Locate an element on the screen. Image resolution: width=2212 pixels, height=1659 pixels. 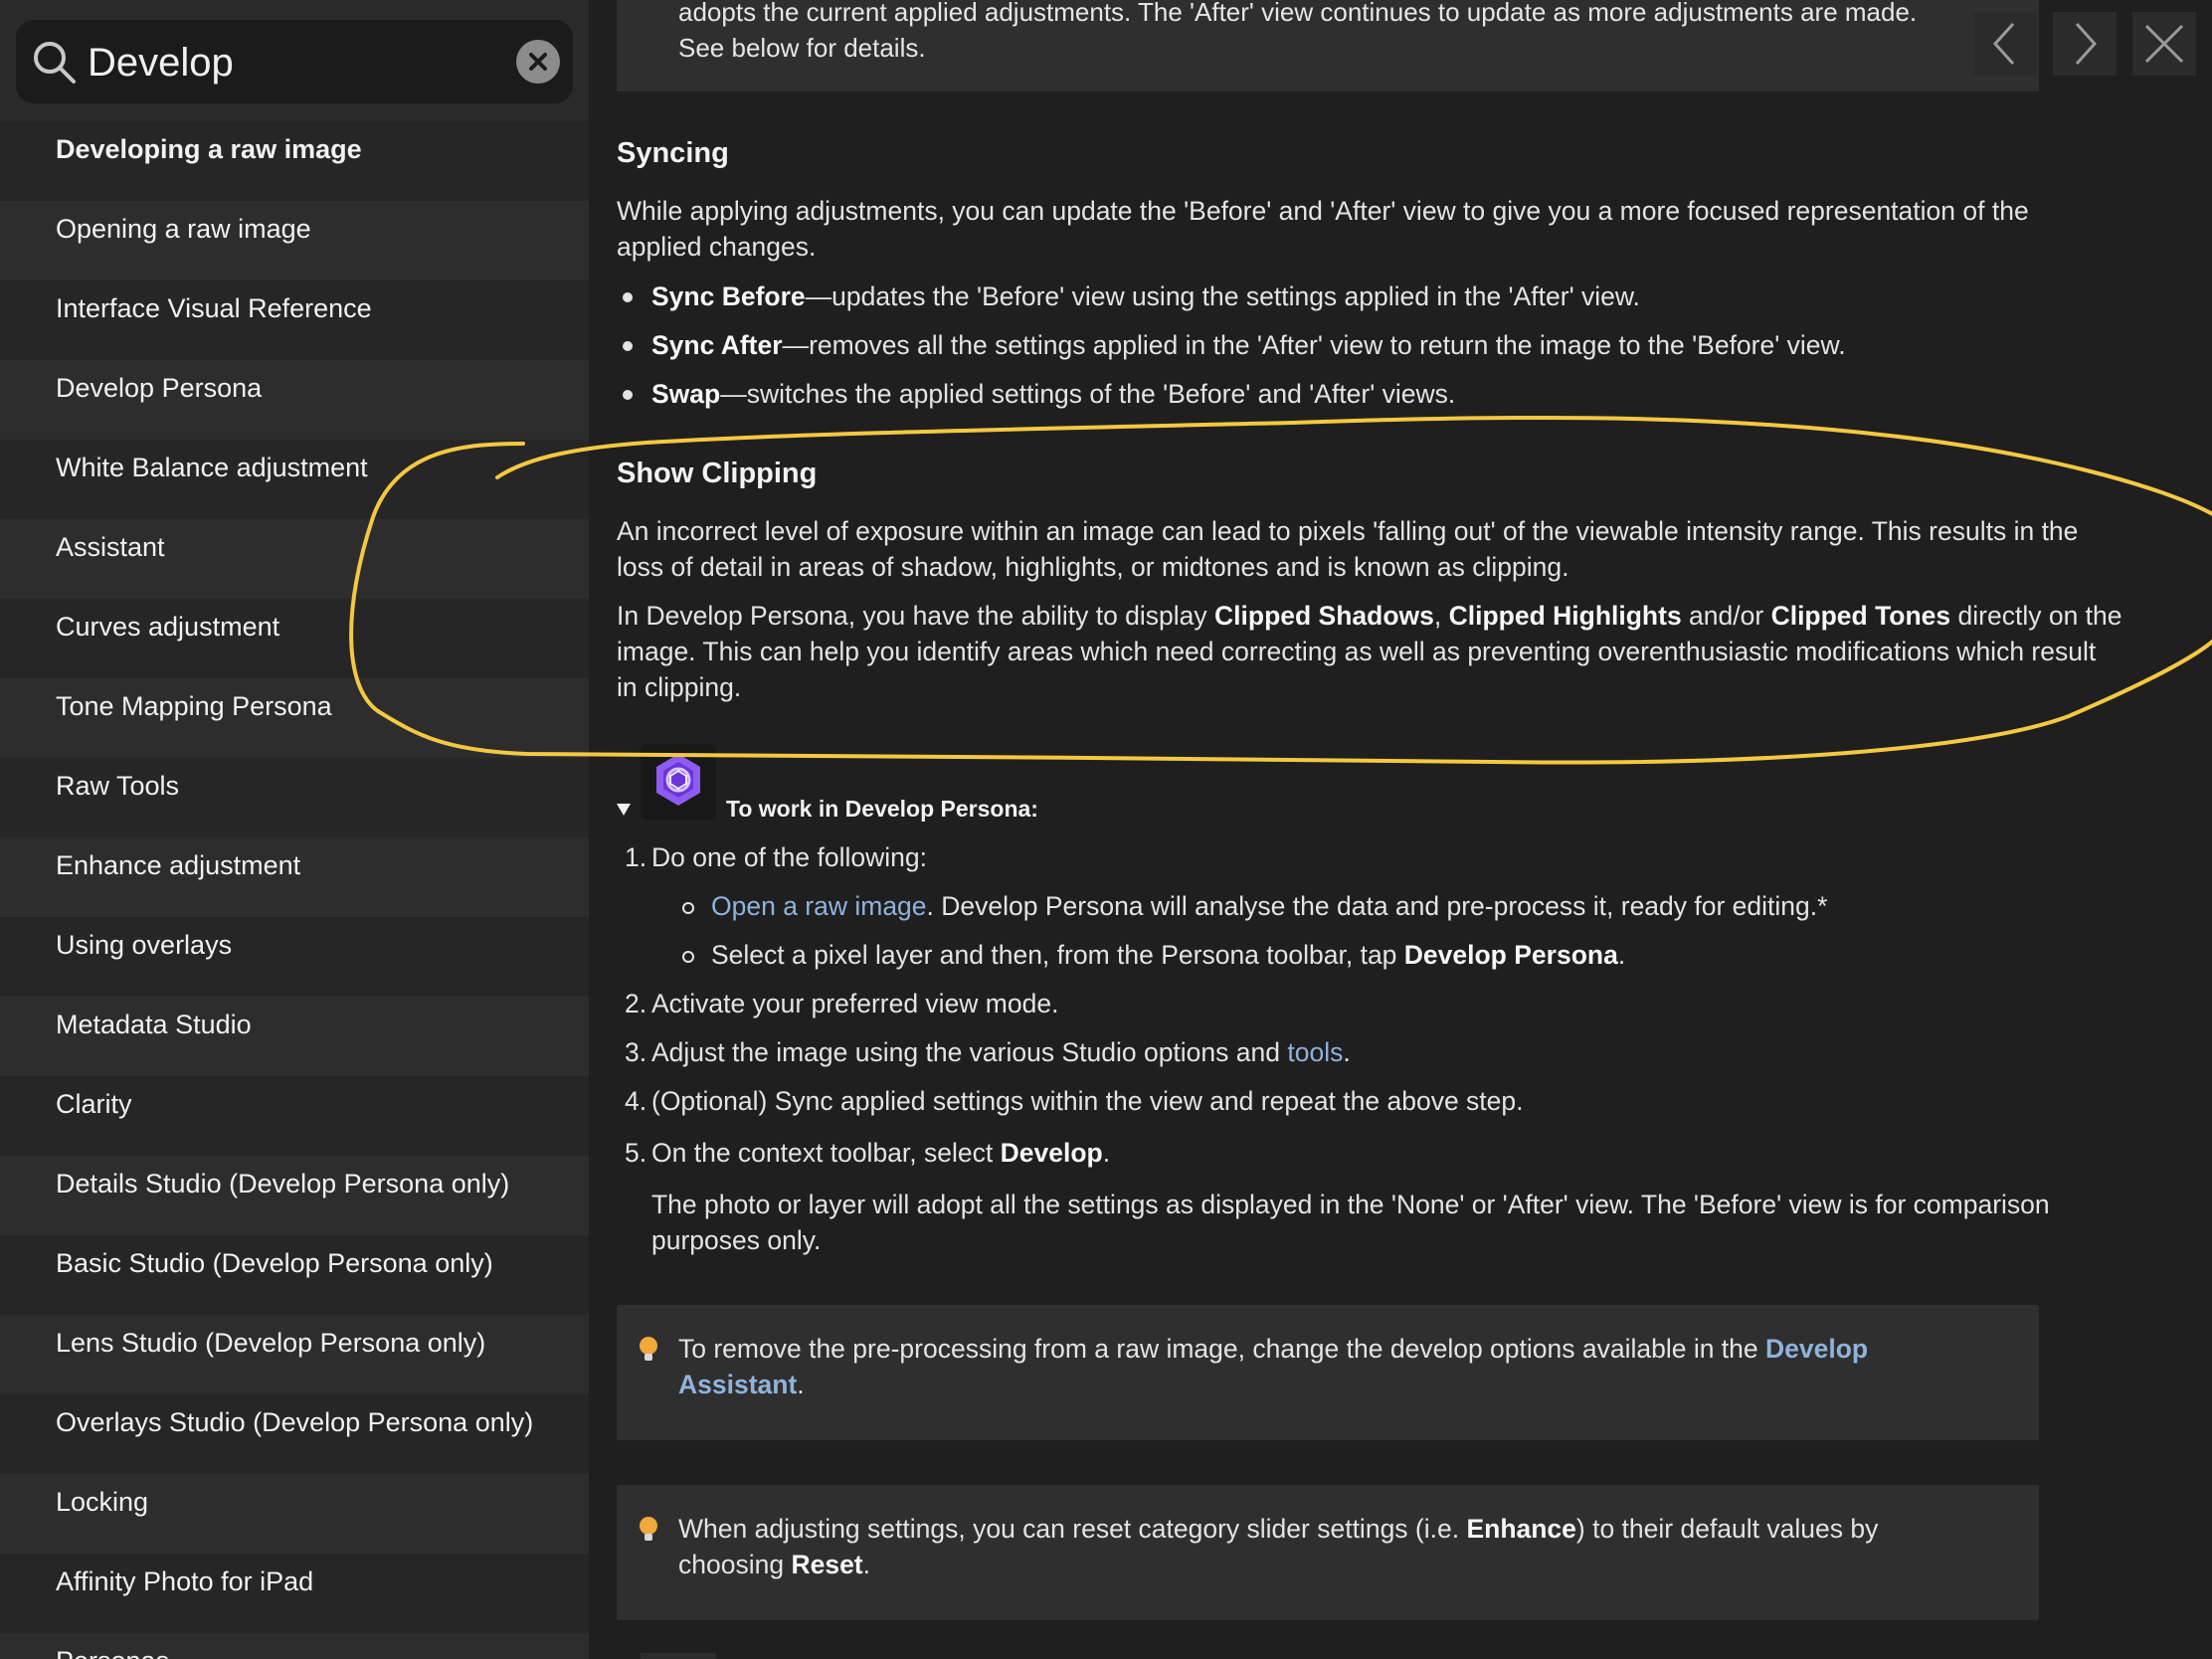
develop-assistant-link: Assistant is located at coordinates (737, 1384).